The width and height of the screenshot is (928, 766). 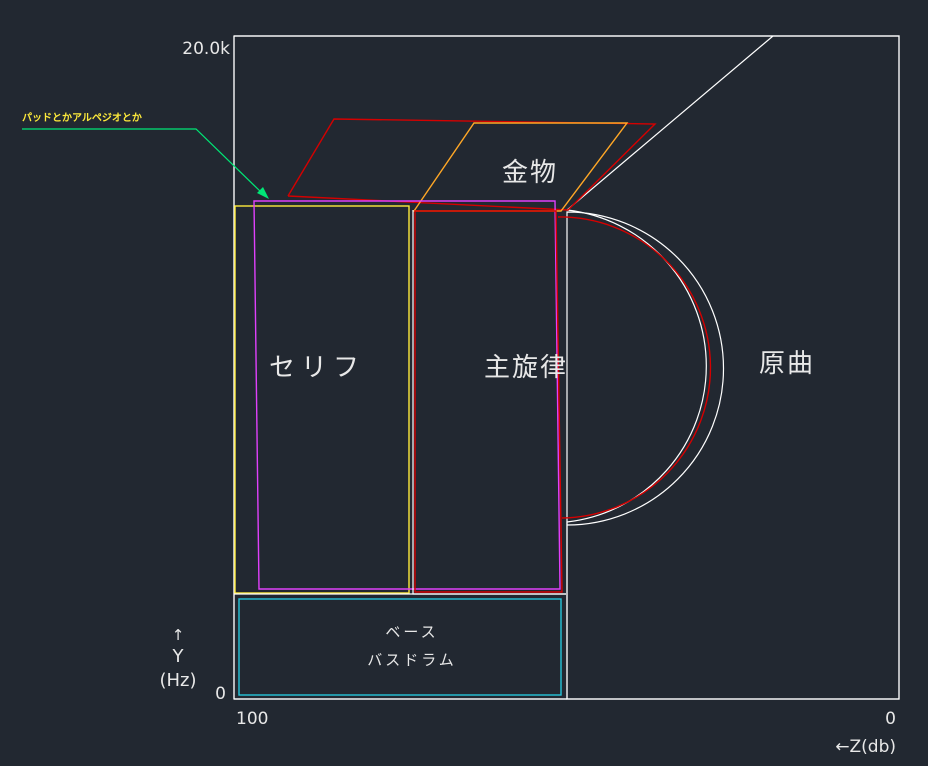 I want to click on x-axis-title: ←Z(db), so click(x=865, y=747).